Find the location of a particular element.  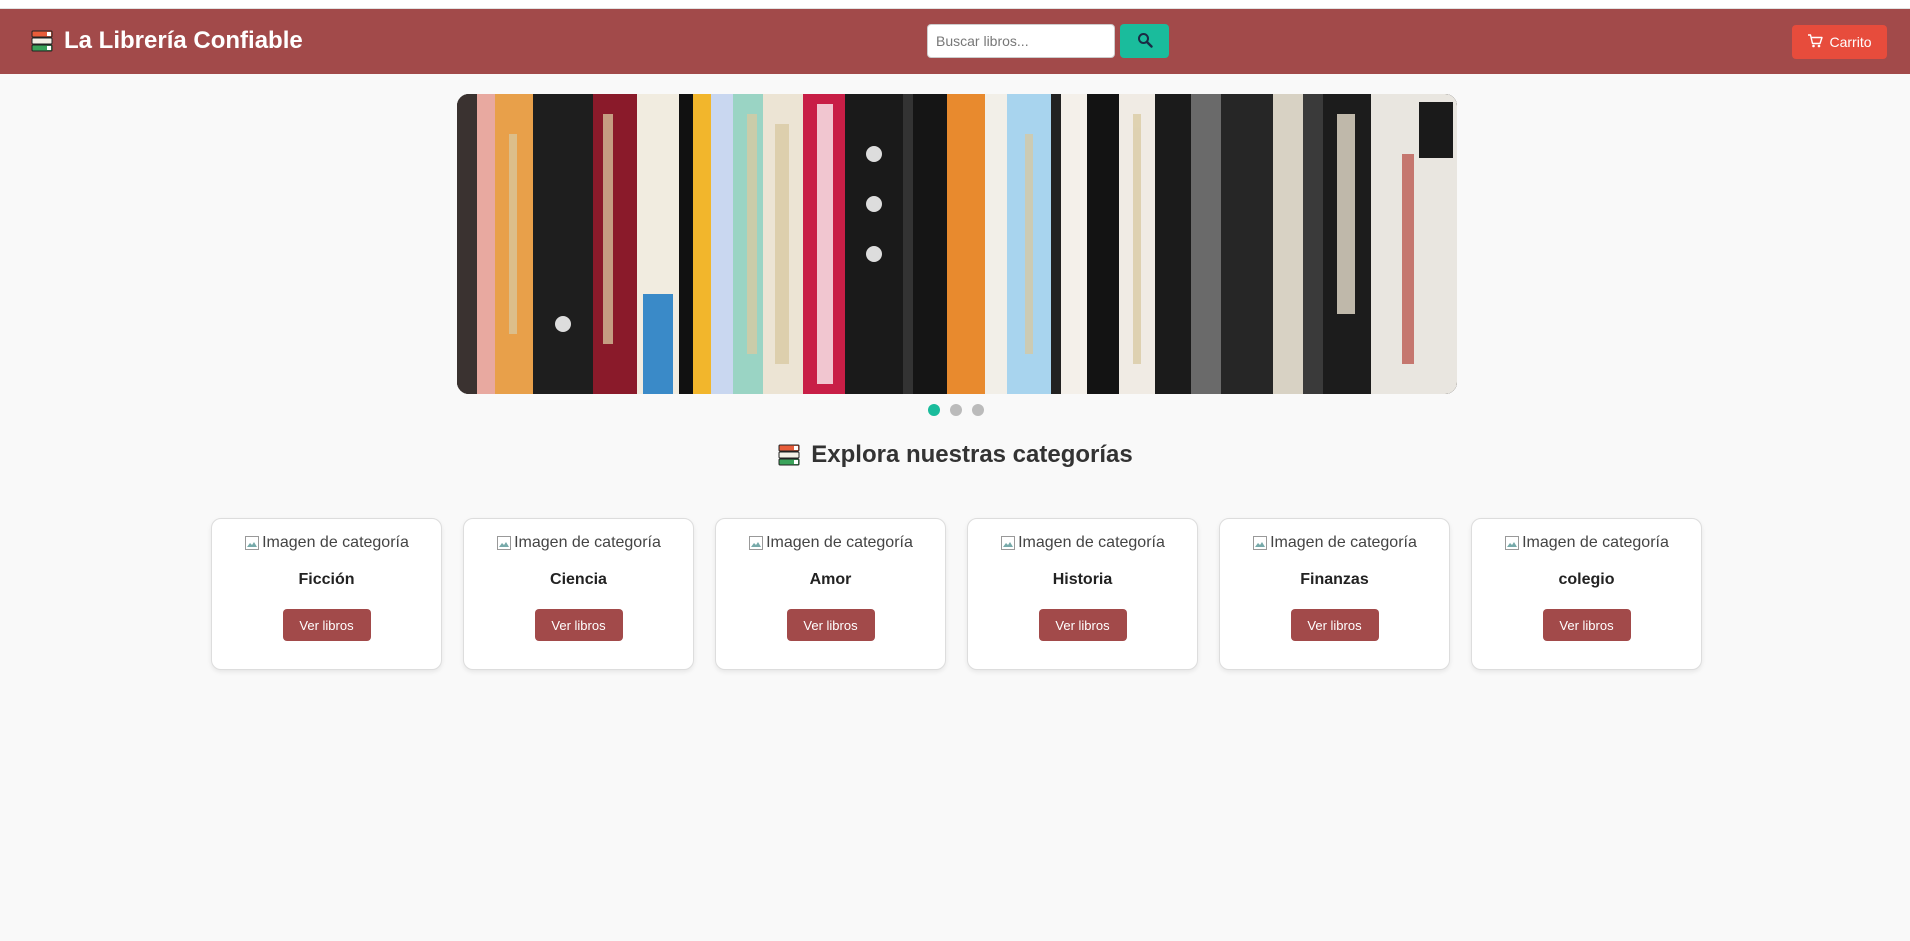

search-icon is located at coordinates (1145, 41).